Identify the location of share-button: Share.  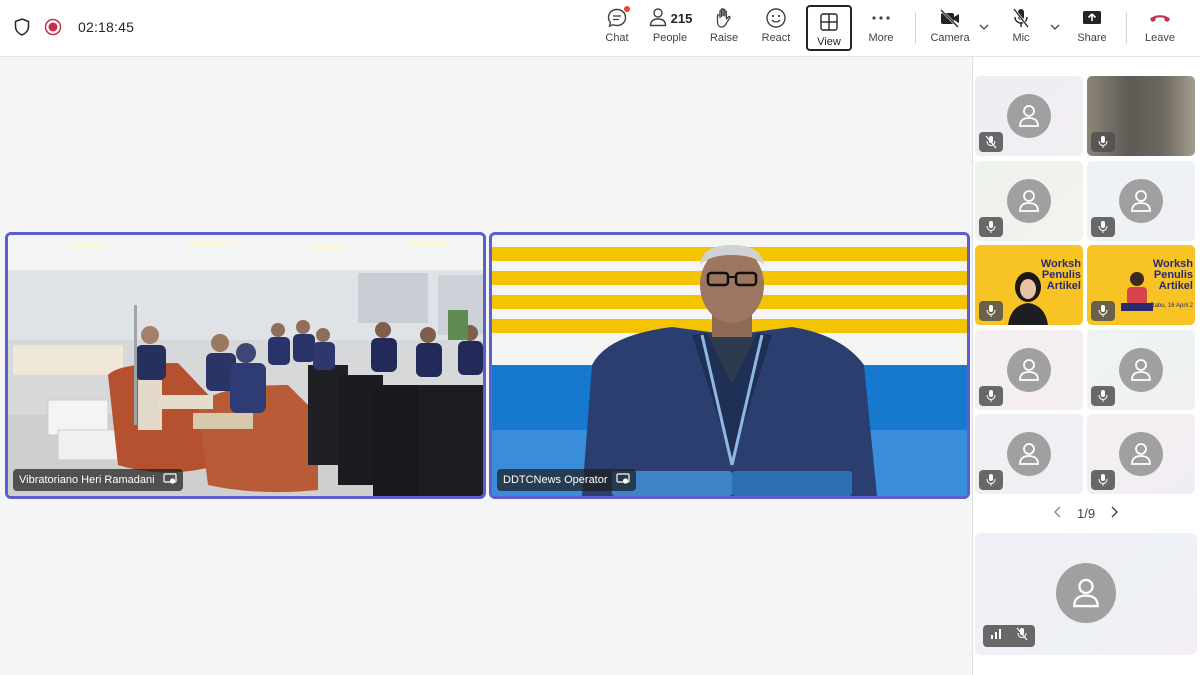
(1092, 28).